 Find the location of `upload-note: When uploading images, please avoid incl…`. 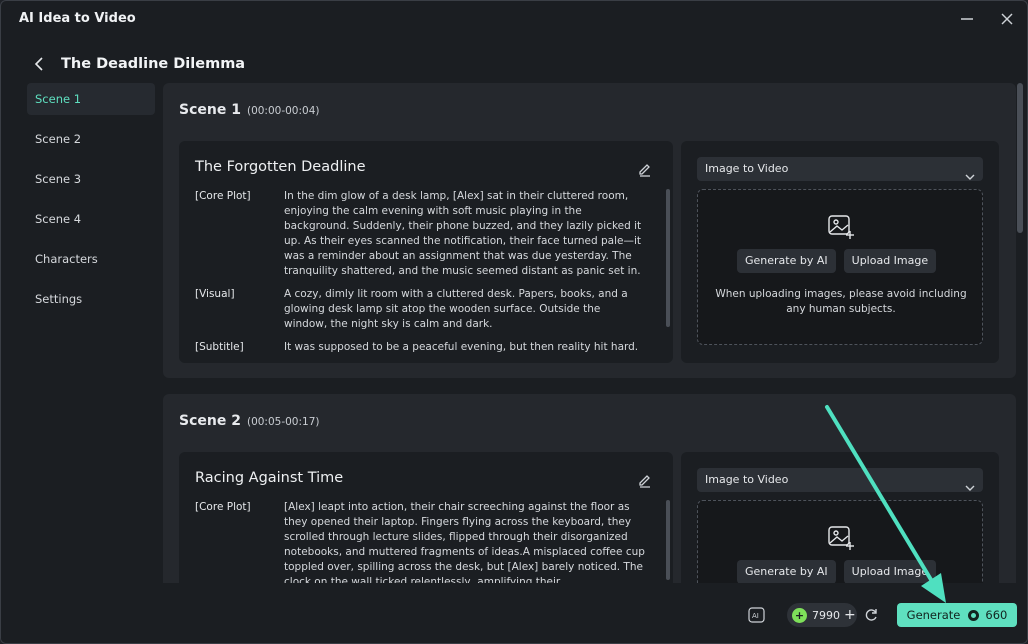

upload-note: When uploading images, please avoid incl… is located at coordinates (841, 301).